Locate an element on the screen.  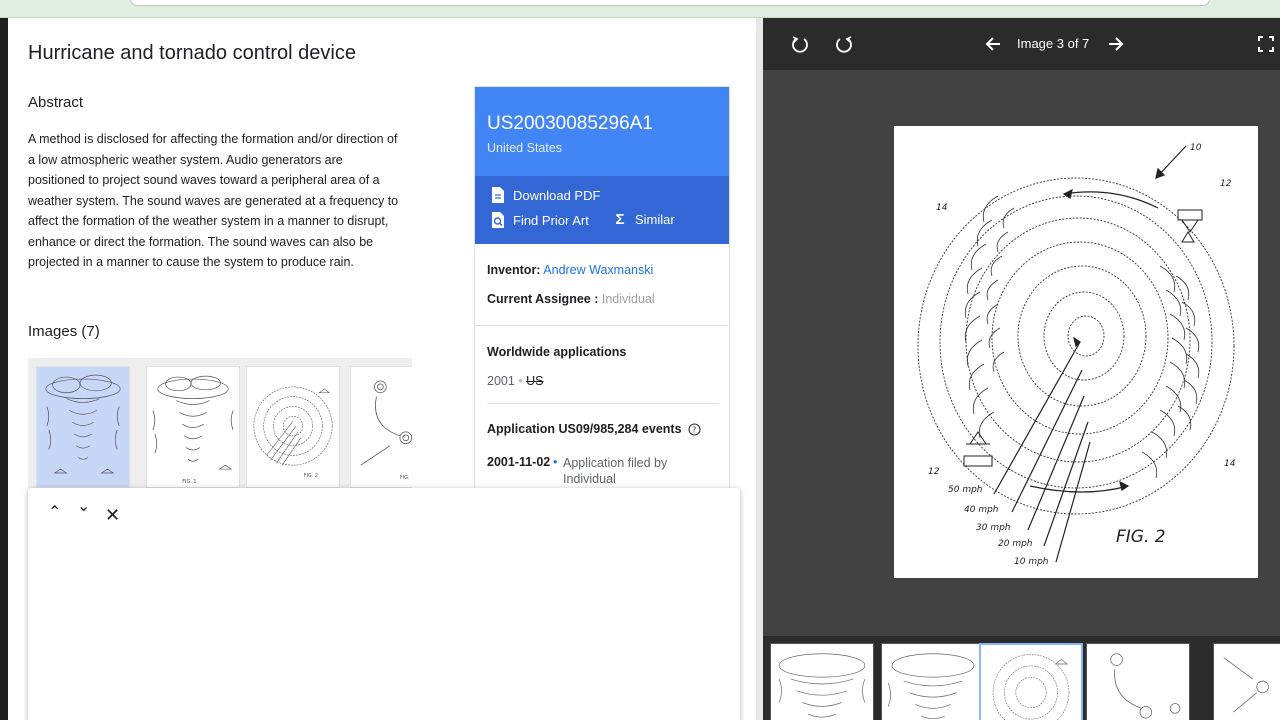
page-title: Hurricane and tornado control device is located at coordinates (192, 53).